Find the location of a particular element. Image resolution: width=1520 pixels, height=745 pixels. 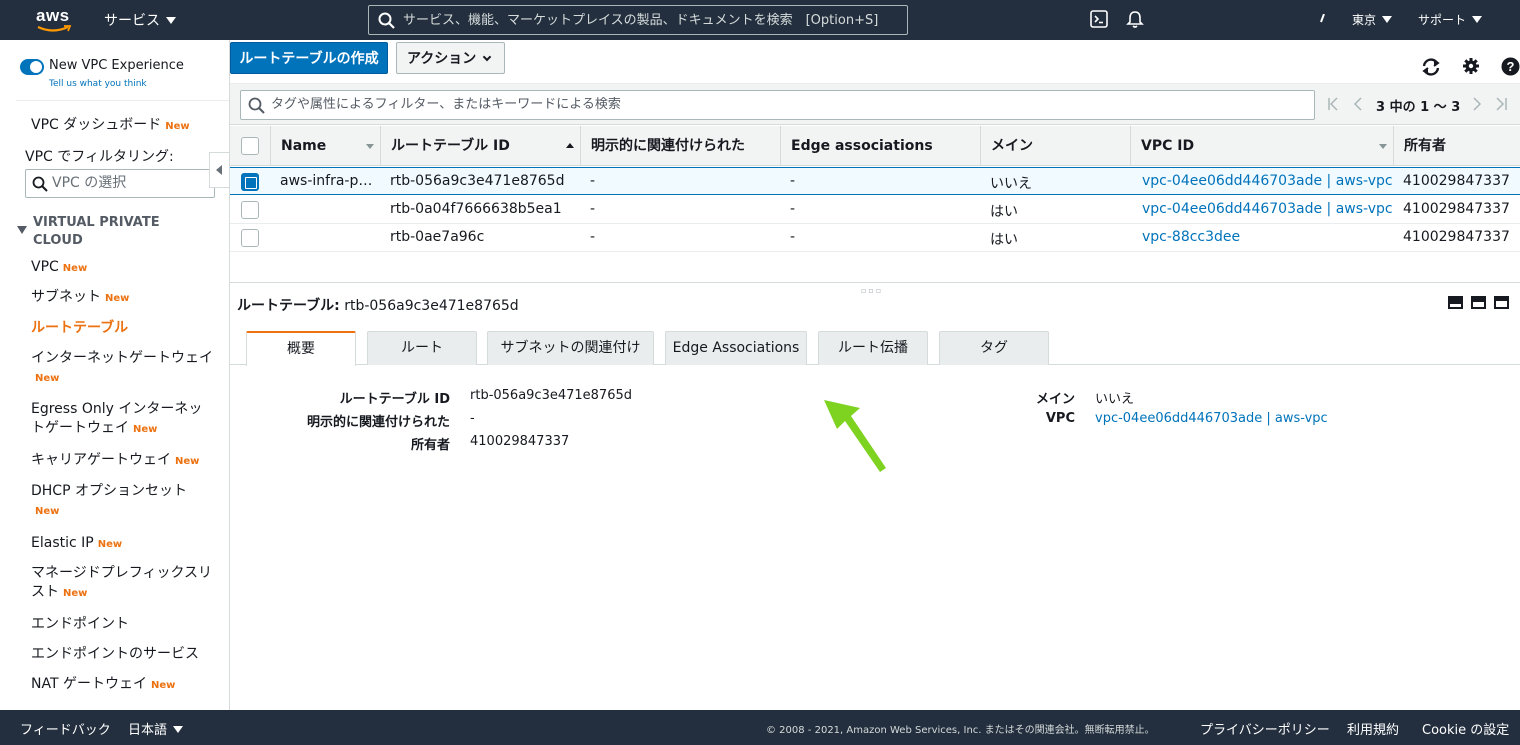

column-owner: 所有者 is located at coordinates (1456, 146).